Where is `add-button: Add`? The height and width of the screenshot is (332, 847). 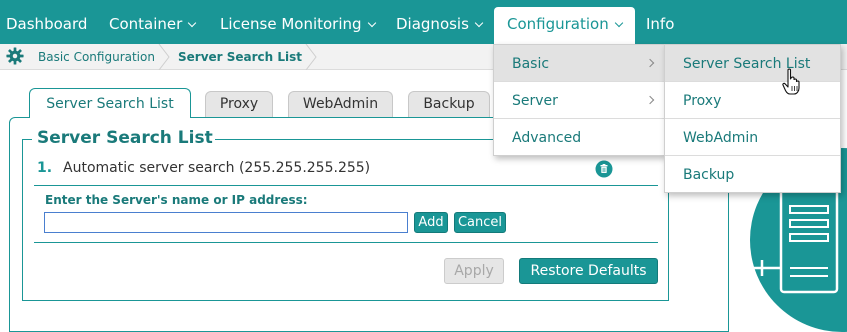 add-button: Add is located at coordinates (431, 222).